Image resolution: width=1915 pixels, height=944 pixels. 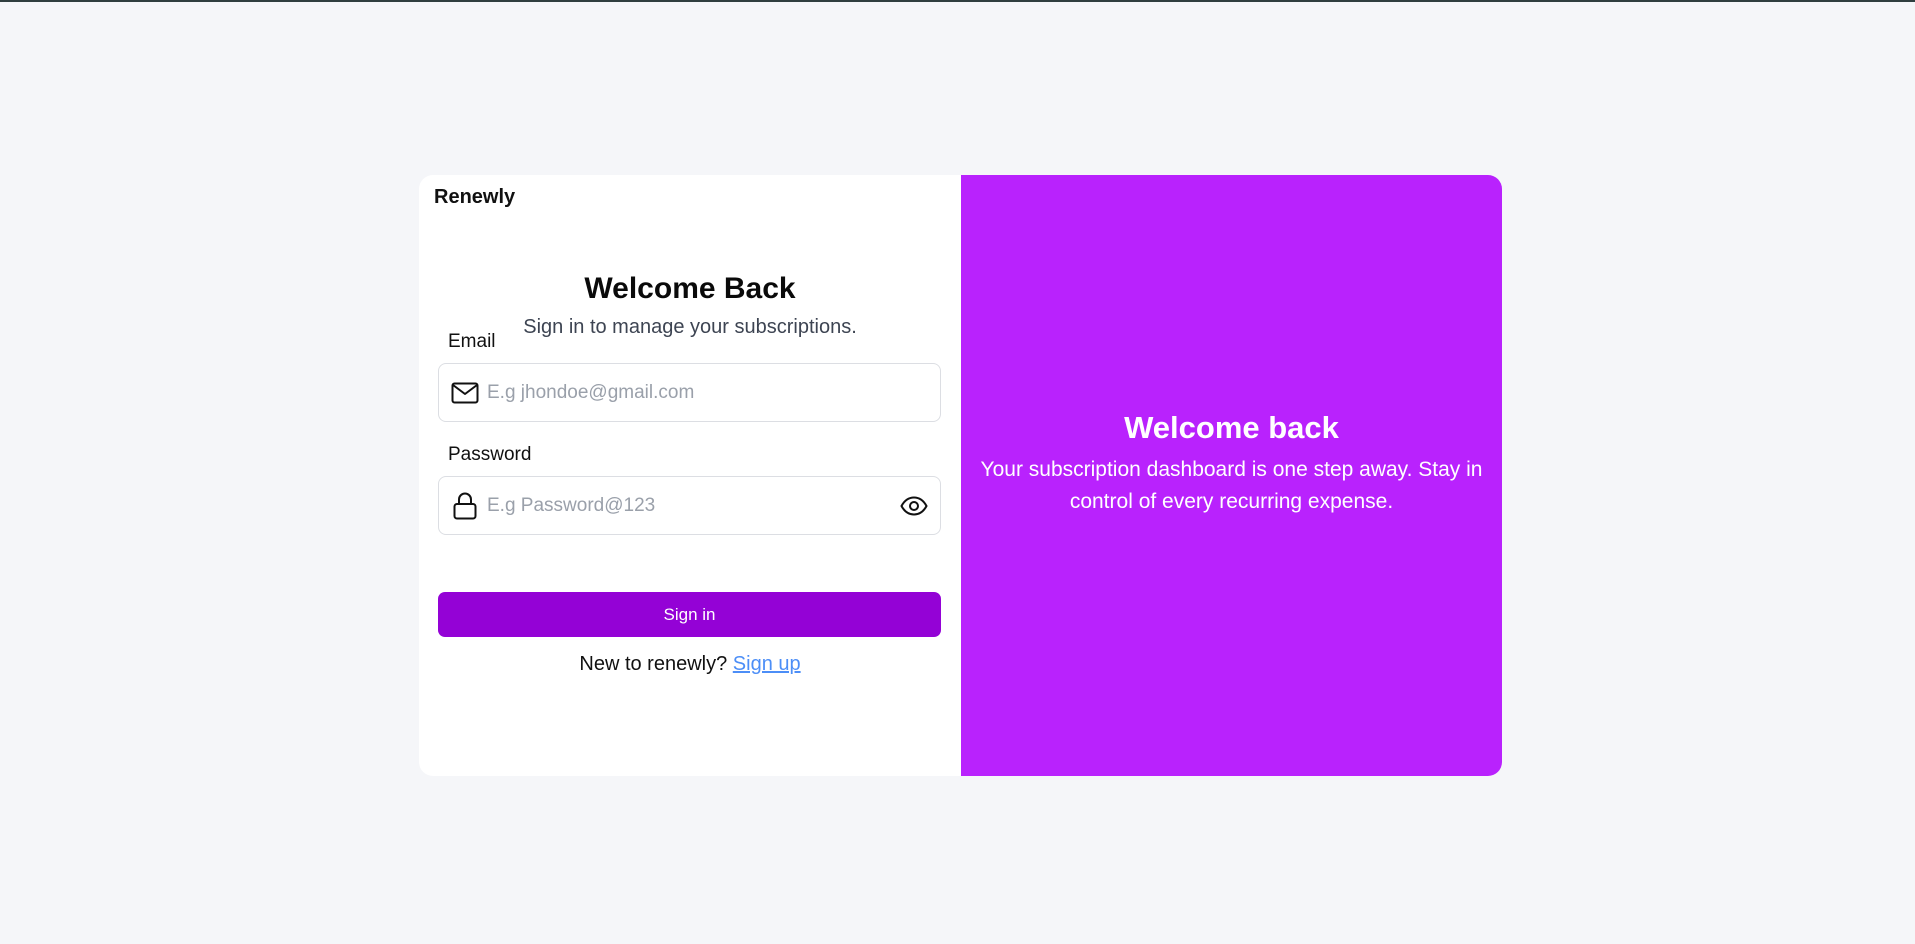 I want to click on brand-logo: Renewly, so click(x=474, y=197).